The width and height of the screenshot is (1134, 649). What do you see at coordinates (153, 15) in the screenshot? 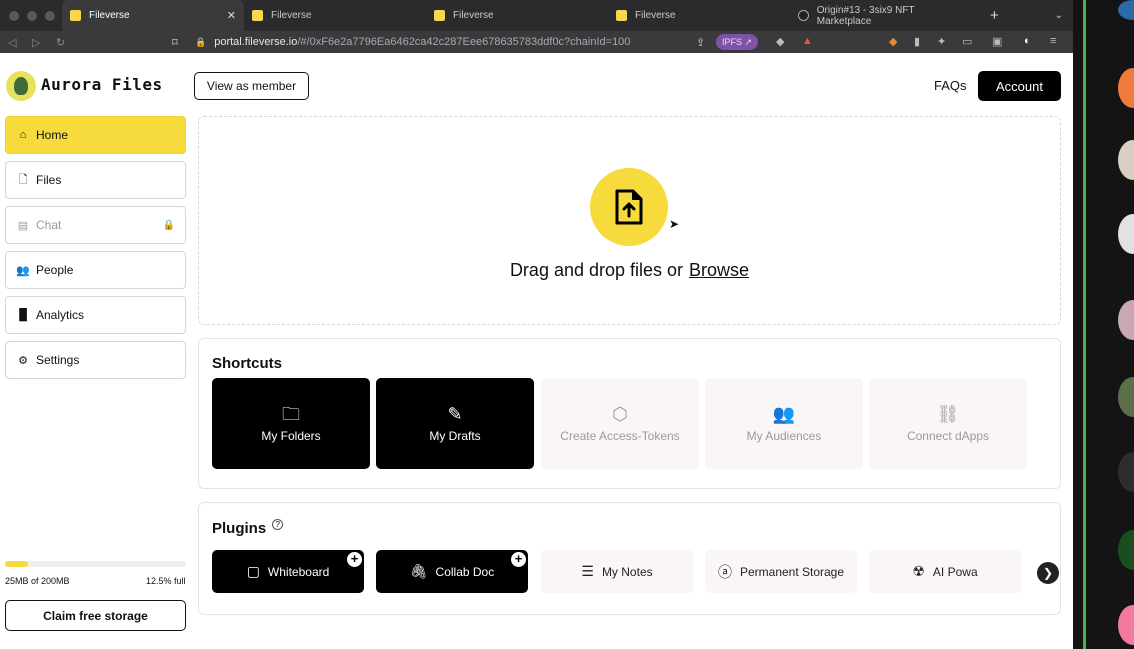
I see `browser-tab: Fileverse ✕` at bounding box center [153, 15].